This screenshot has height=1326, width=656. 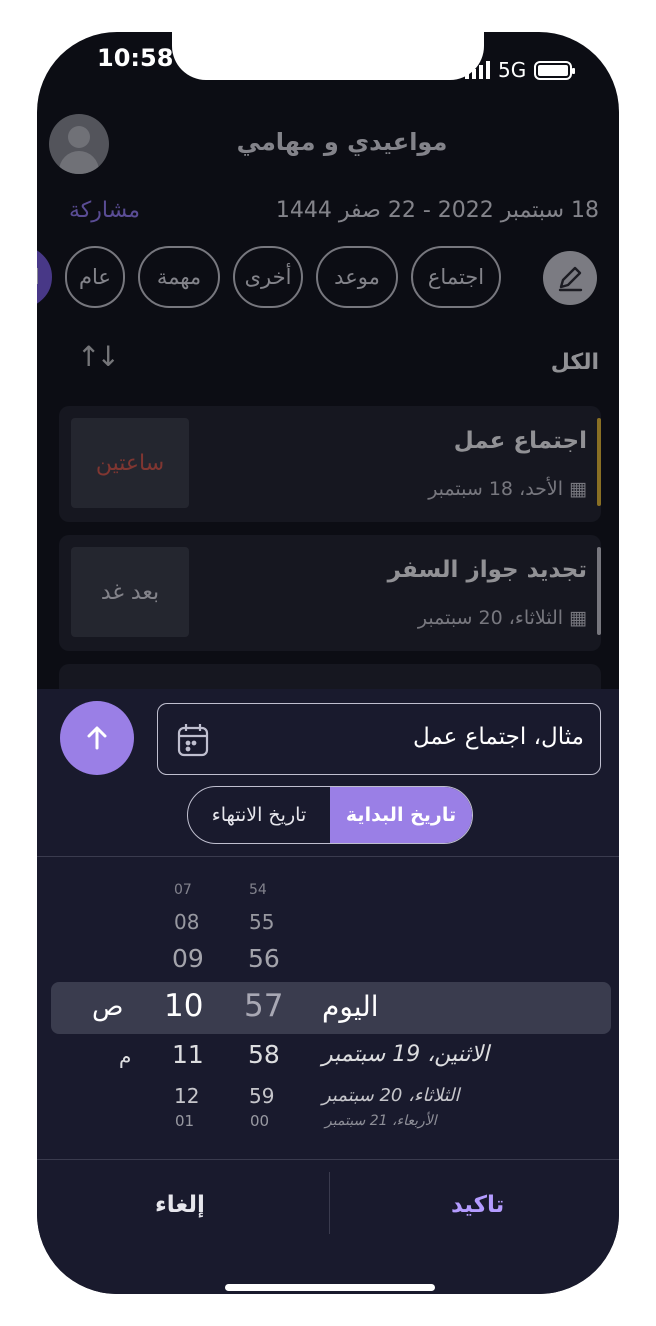 I want to click on network-label: 5G, so click(x=512, y=70).